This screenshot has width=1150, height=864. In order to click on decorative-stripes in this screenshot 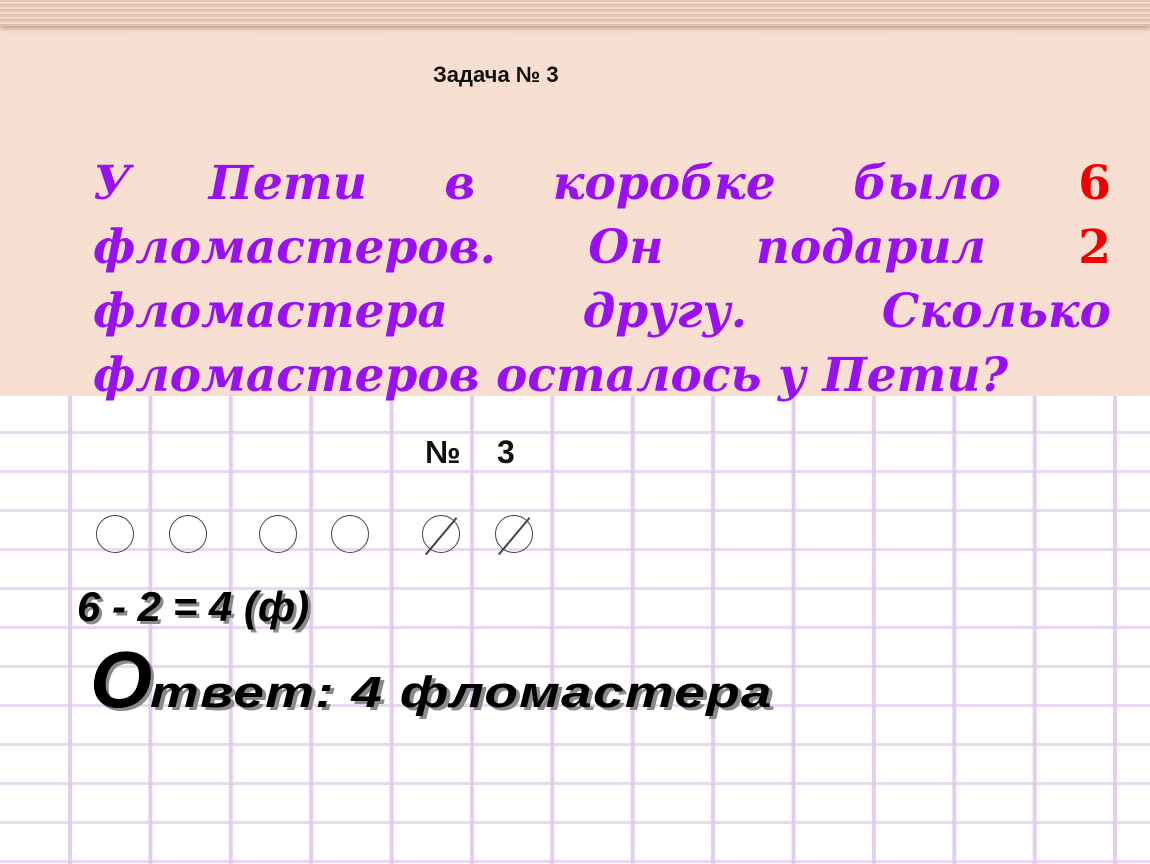, I will do `click(575, 13)`.